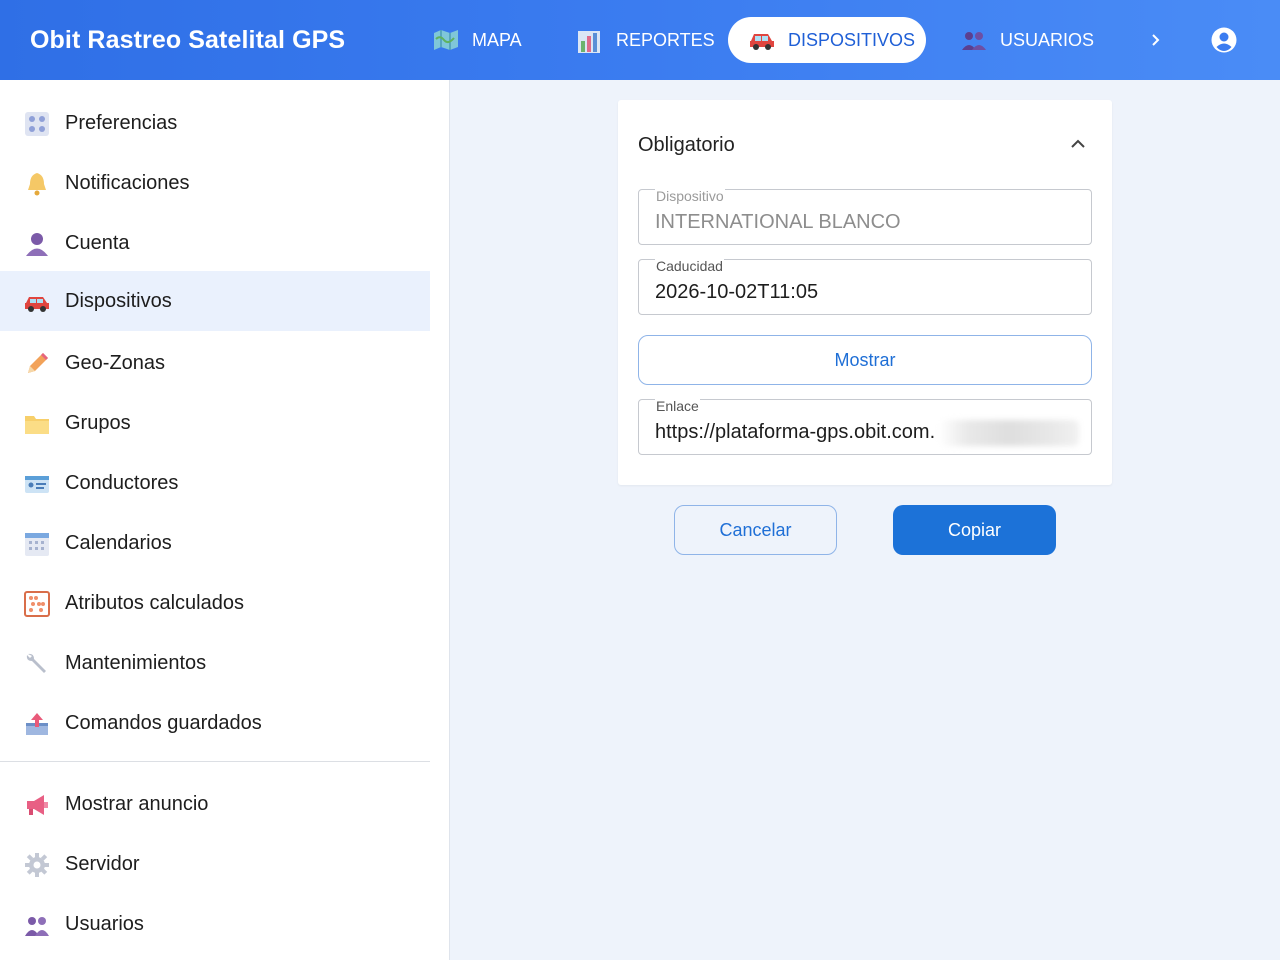  I want to click on pencil-icon, so click(37, 364).